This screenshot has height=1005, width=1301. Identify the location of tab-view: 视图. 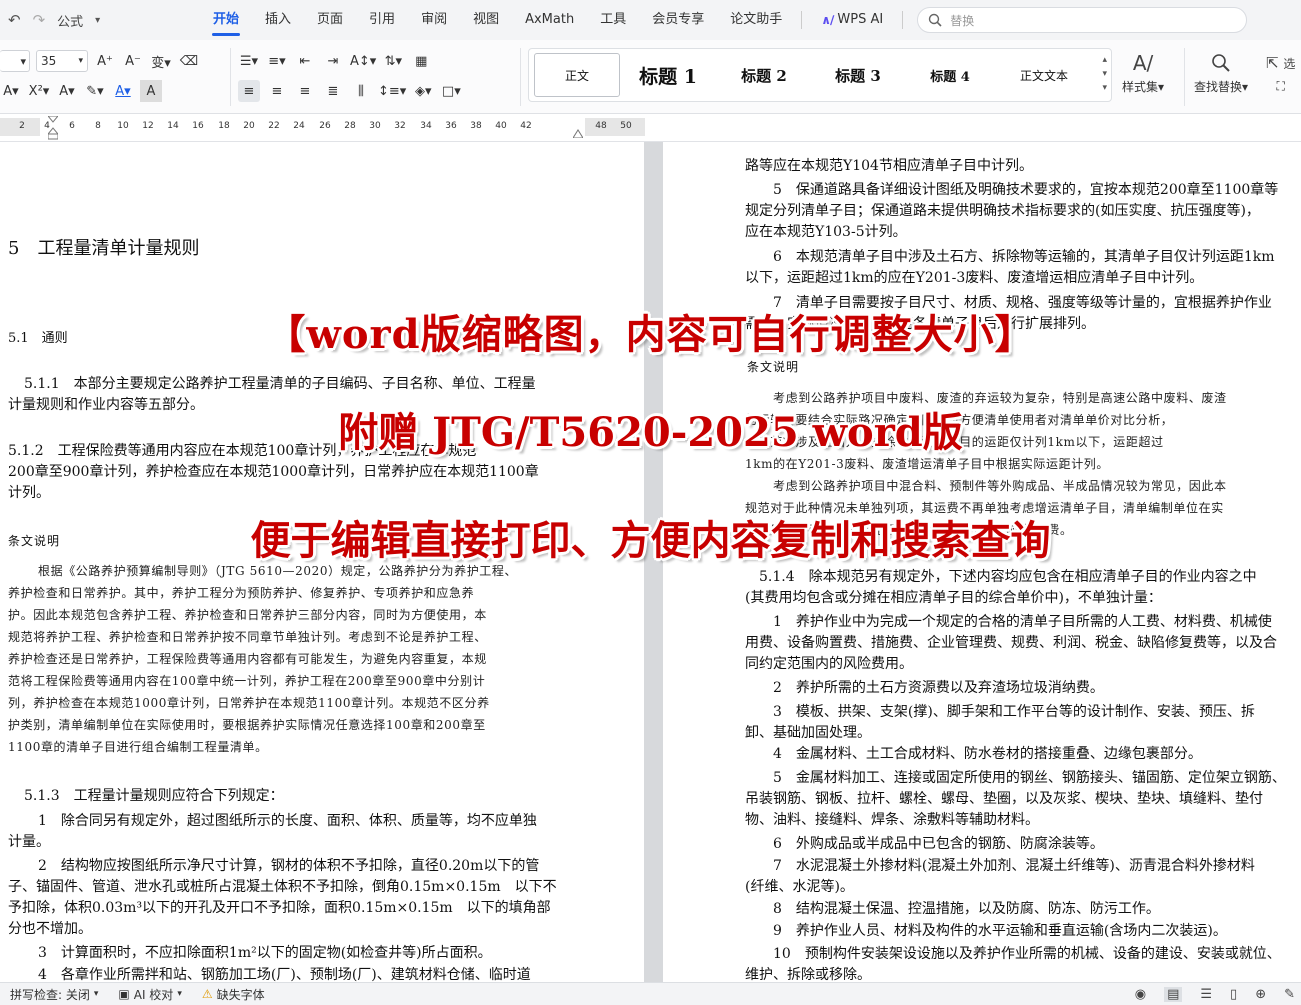
(486, 20).